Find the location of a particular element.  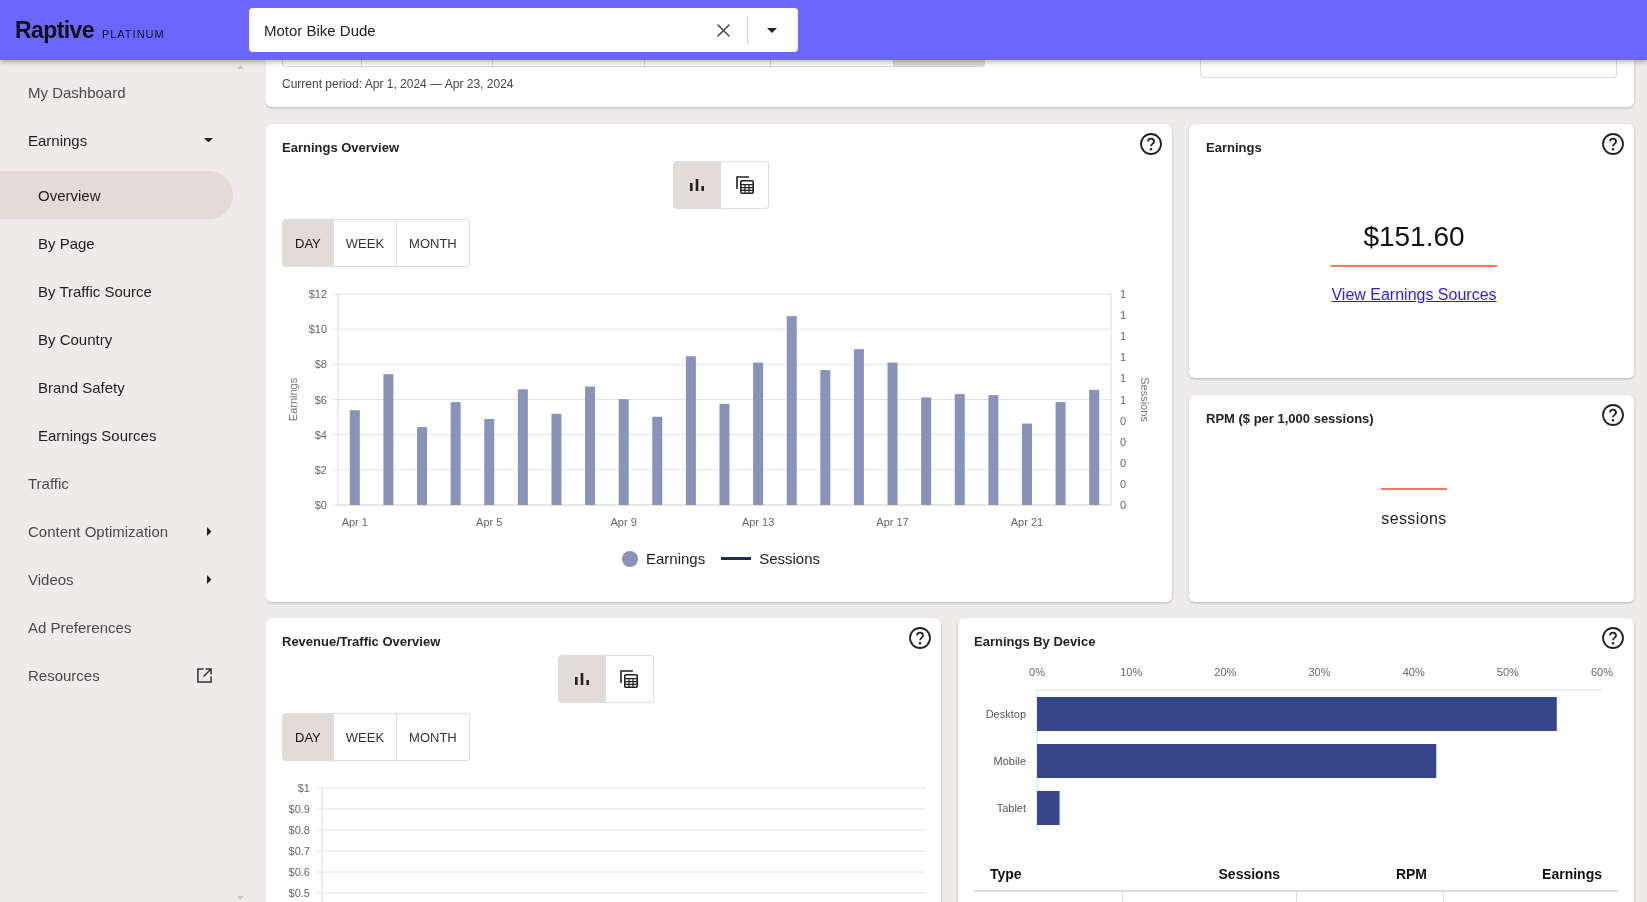

axis-tick-label: $1 is located at coordinates (303, 788).